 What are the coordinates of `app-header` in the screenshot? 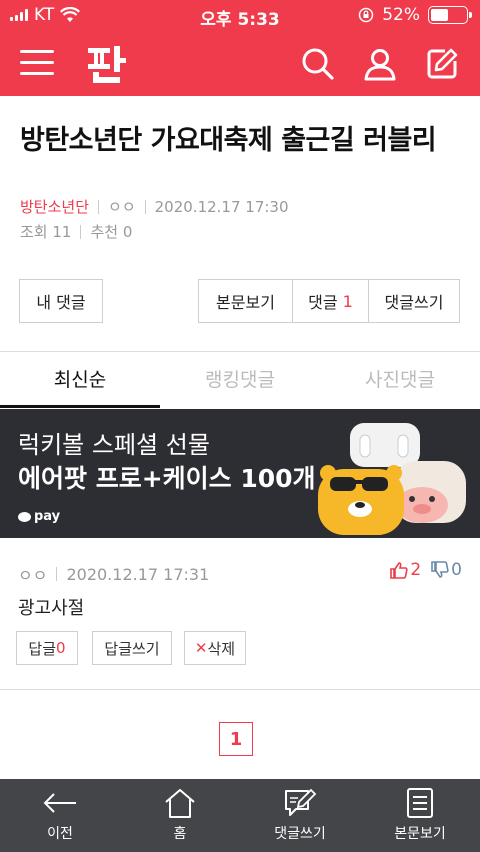 It's located at (240, 64).